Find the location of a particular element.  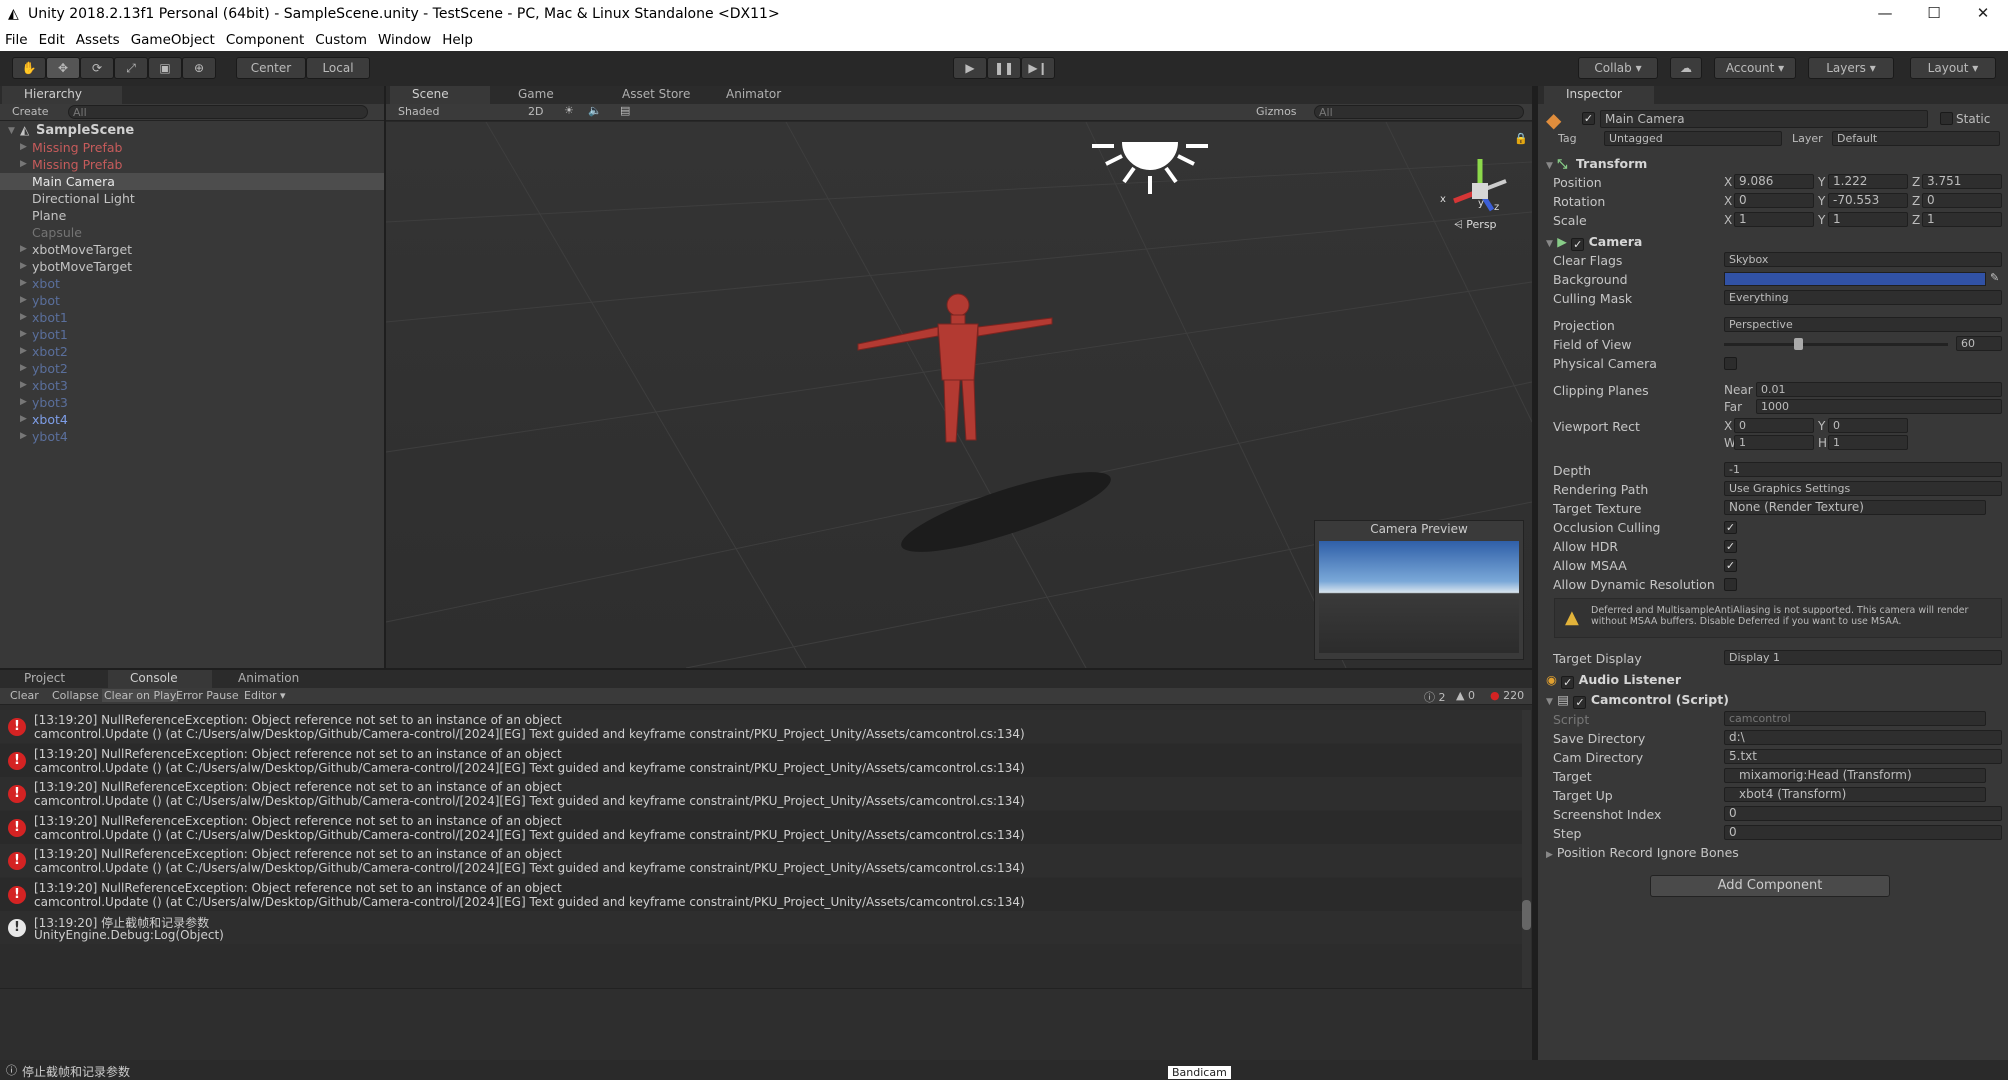

tab-animator: Animator is located at coordinates (754, 95).